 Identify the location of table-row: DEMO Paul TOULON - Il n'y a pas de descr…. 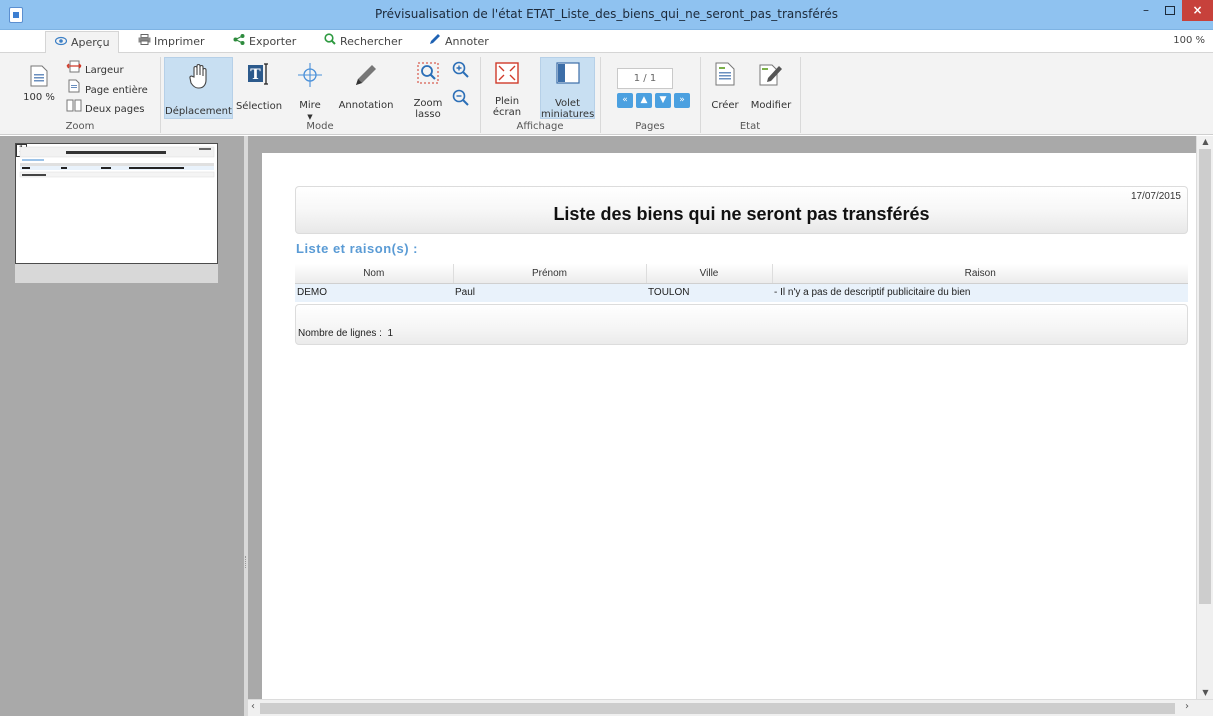
(741, 292).